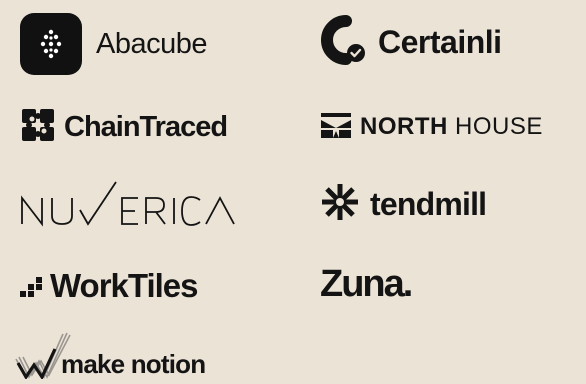  I want to click on nuverica-wordmark-art, so click(128, 204).